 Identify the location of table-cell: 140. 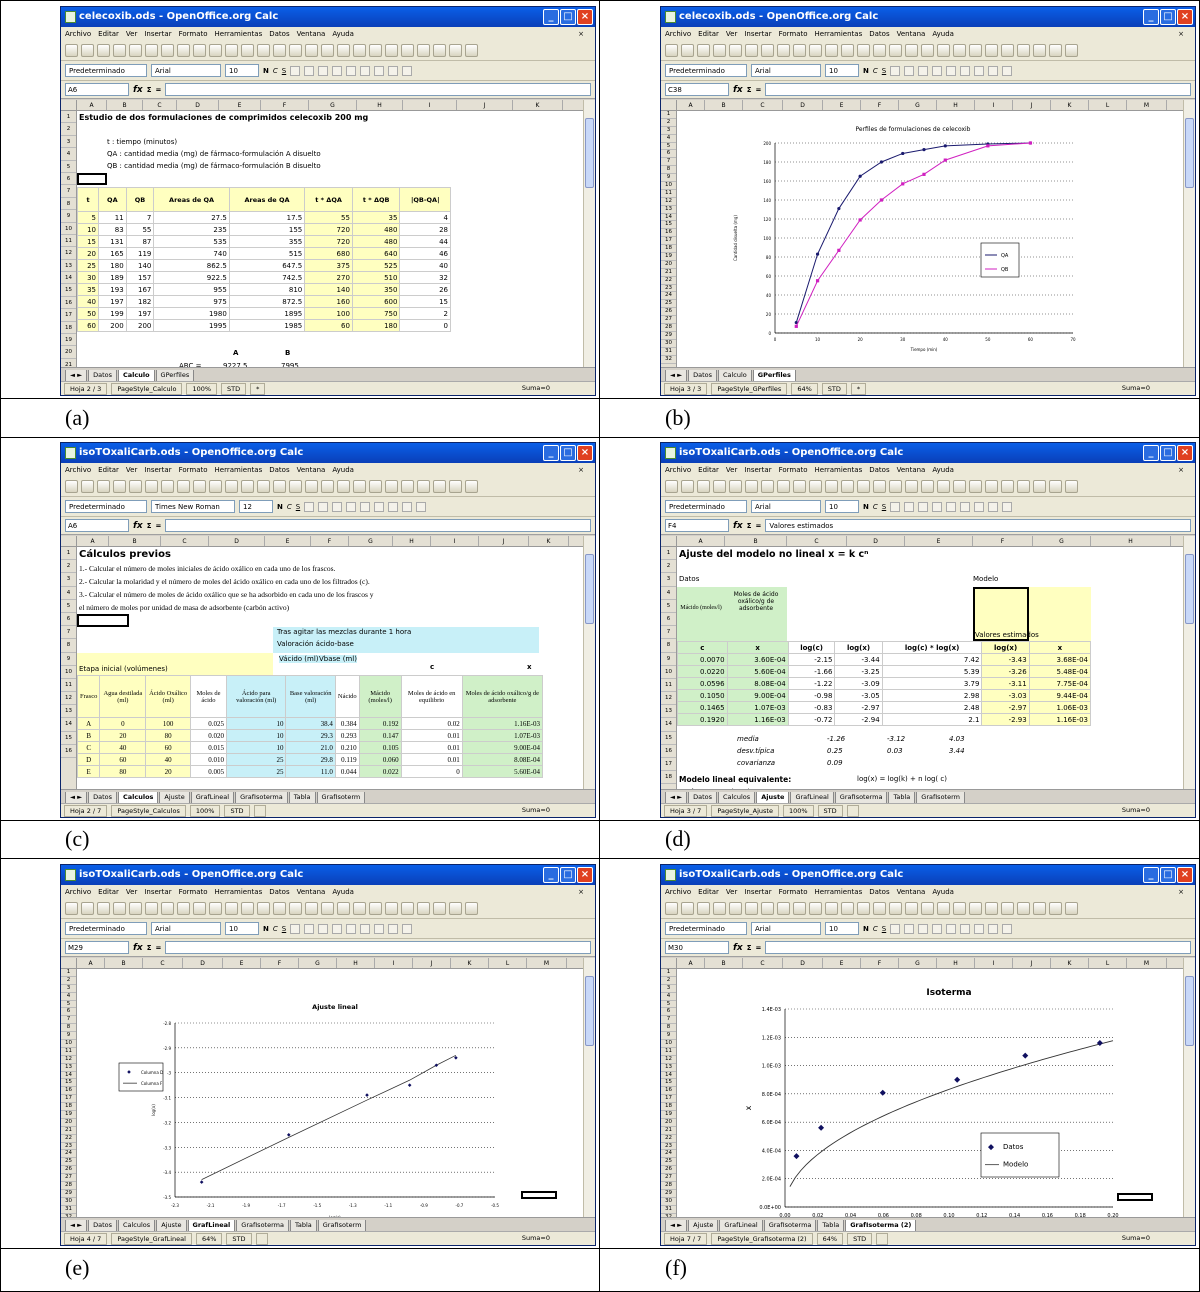
(328, 289).